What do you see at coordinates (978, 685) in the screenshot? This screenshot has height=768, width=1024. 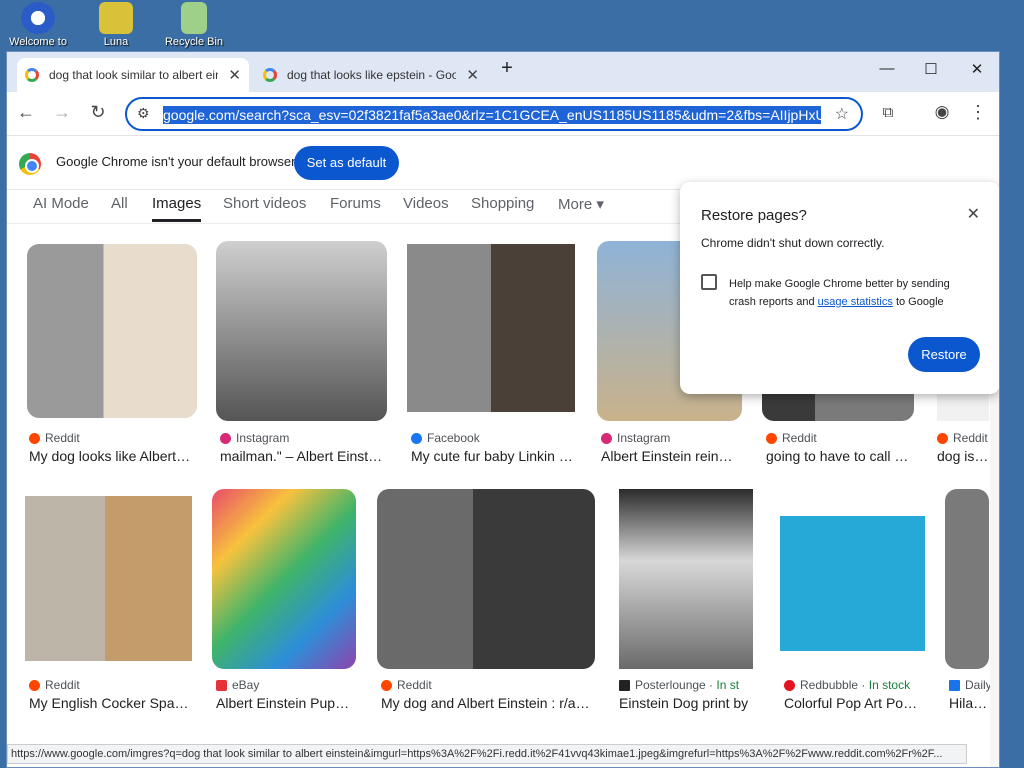 I see `source-label: Daily` at bounding box center [978, 685].